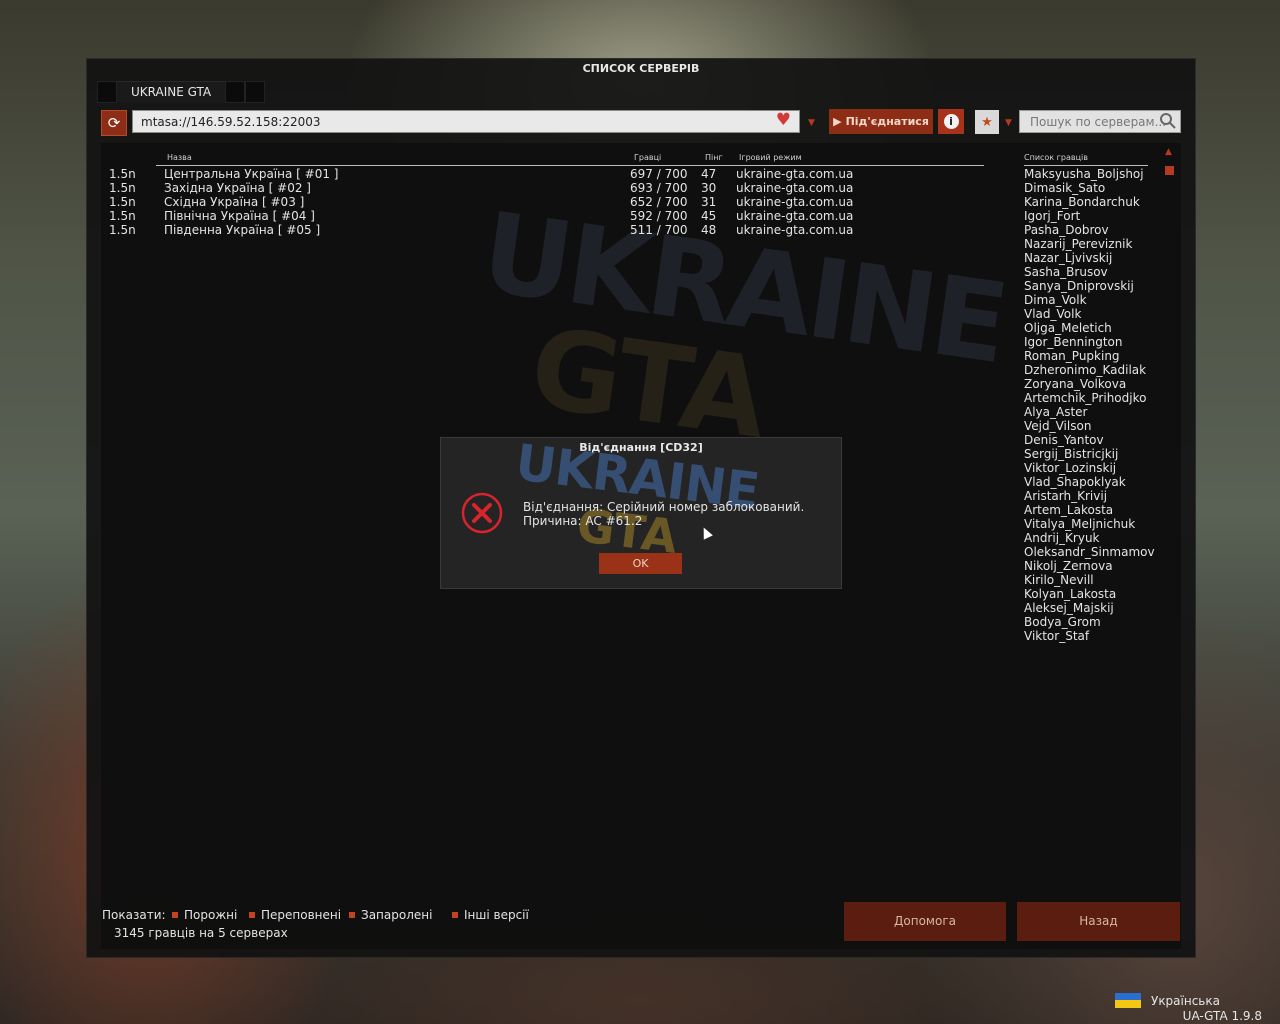 Image resolution: width=1280 pixels, height=1024 pixels. Describe the element at coordinates (1066, 272) in the screenshot. I see `player-item: Sasha_Brusov` at that location.